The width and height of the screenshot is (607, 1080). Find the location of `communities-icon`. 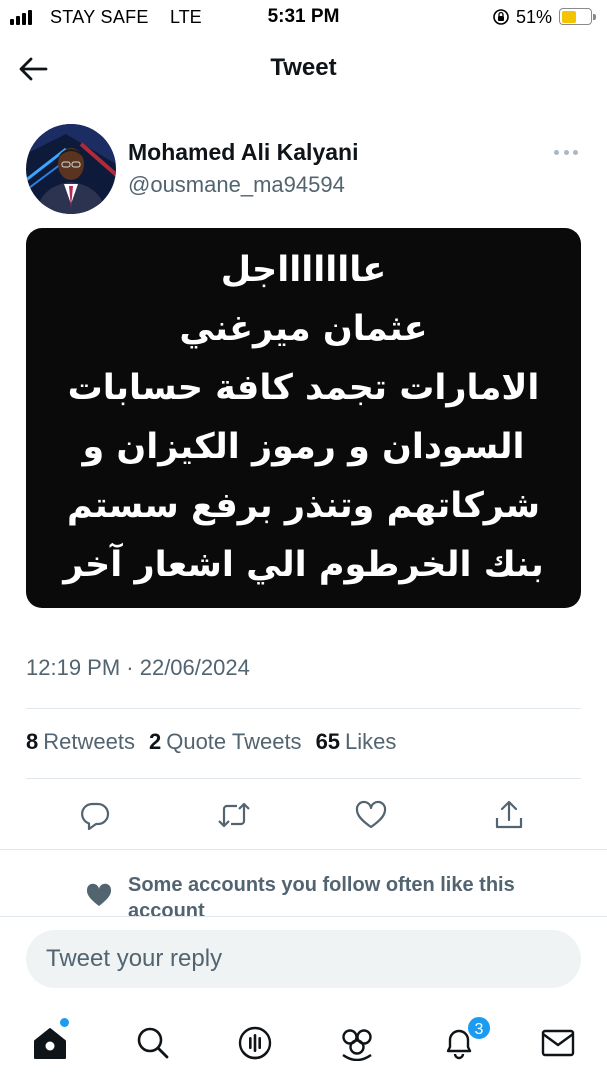

communities-icon is located at coordinates (357, 1045).